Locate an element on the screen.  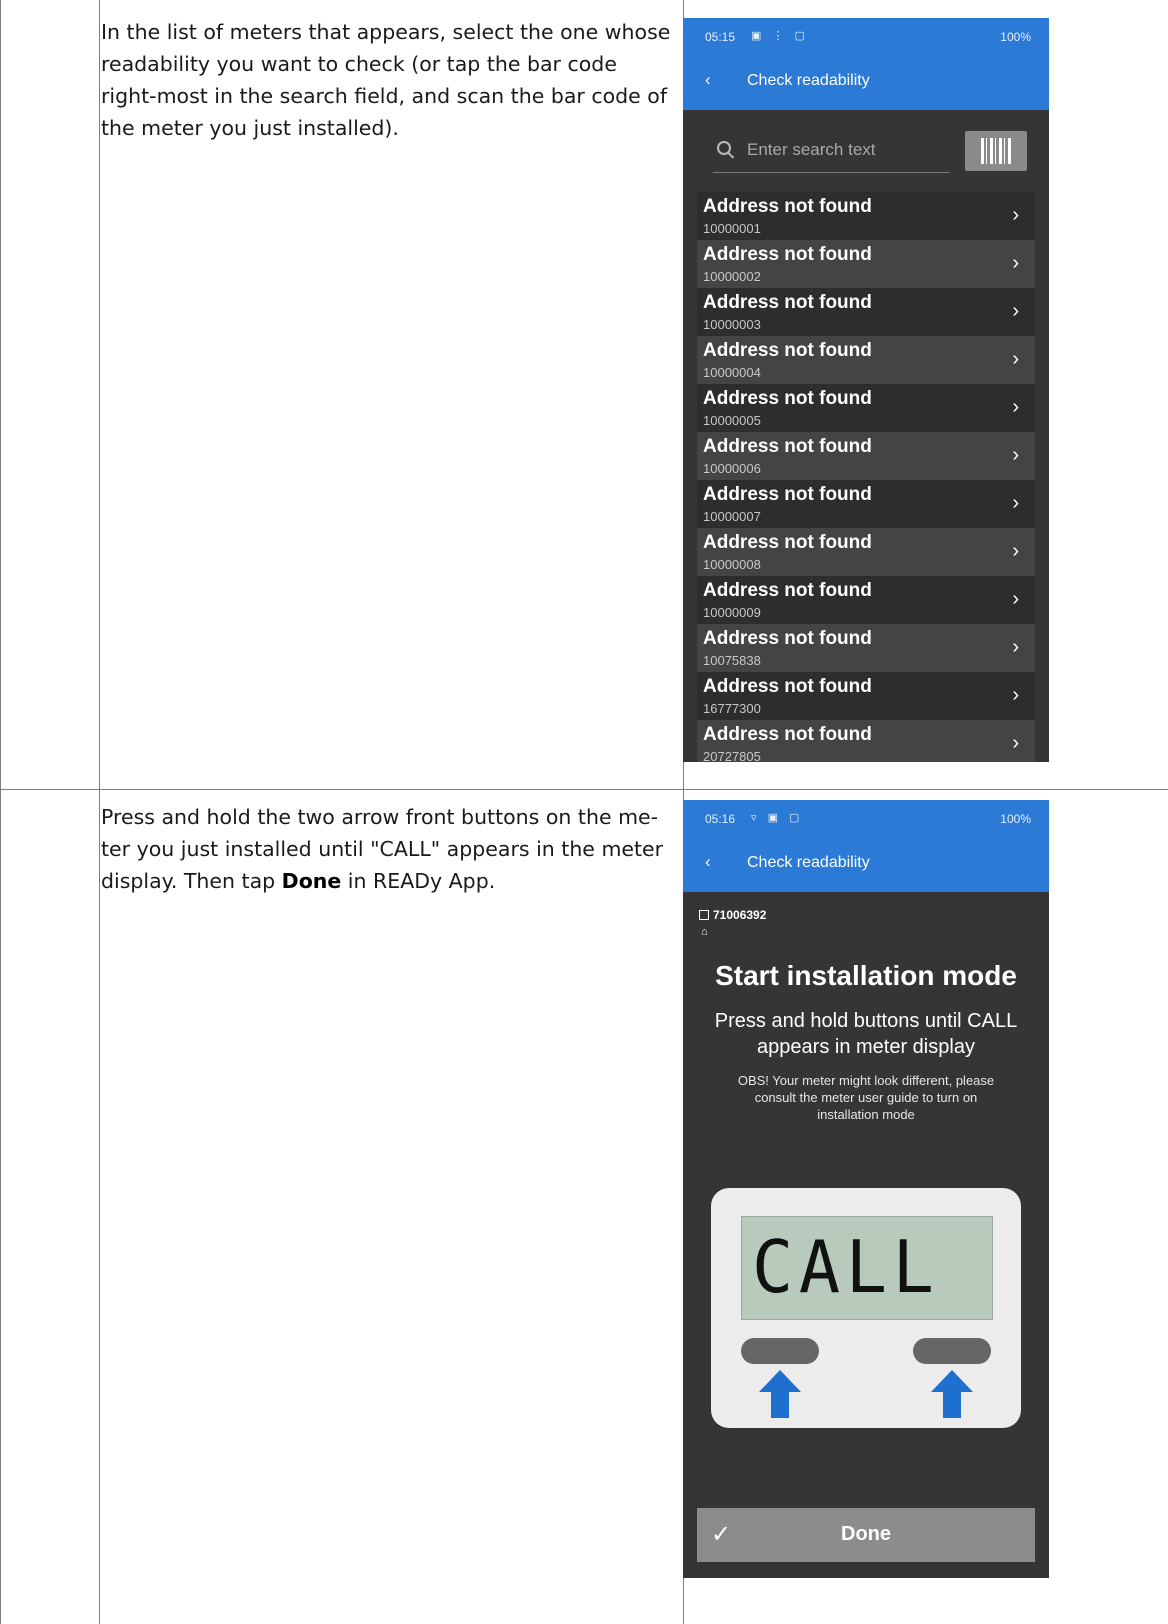
search-row: Enter search text is located at coordinates (866, 151).